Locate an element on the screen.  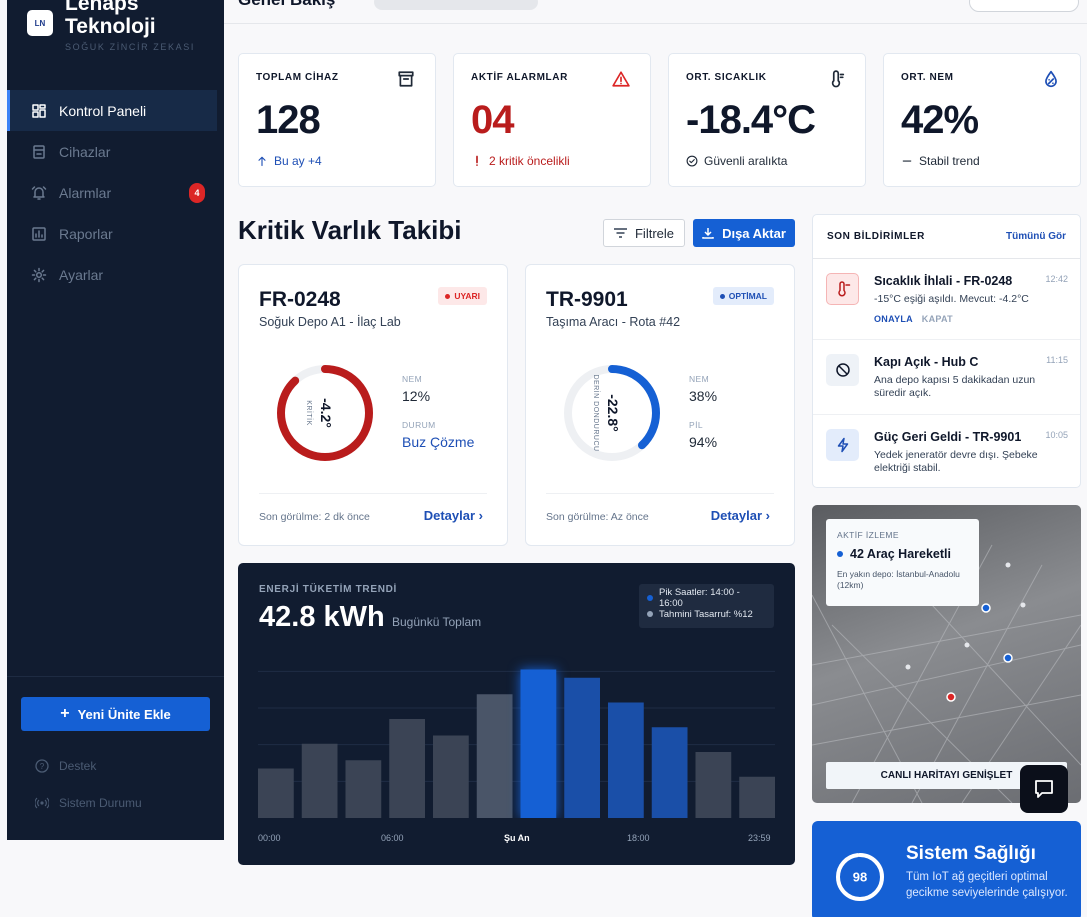
sidebar-item-raporlar: Raporlar is located at coordinates (112, 233).